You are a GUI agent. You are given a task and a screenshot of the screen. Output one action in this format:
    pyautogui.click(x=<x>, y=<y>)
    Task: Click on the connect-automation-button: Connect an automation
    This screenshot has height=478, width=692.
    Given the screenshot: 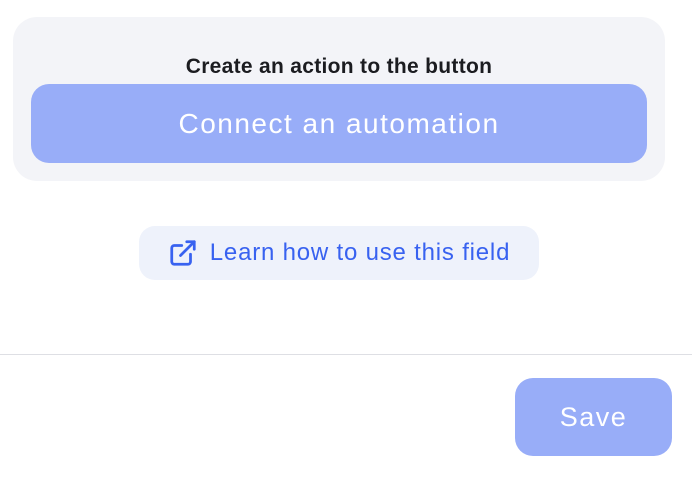 What is the action you would take?
    pyautogui.click(x=339, y=123)
    